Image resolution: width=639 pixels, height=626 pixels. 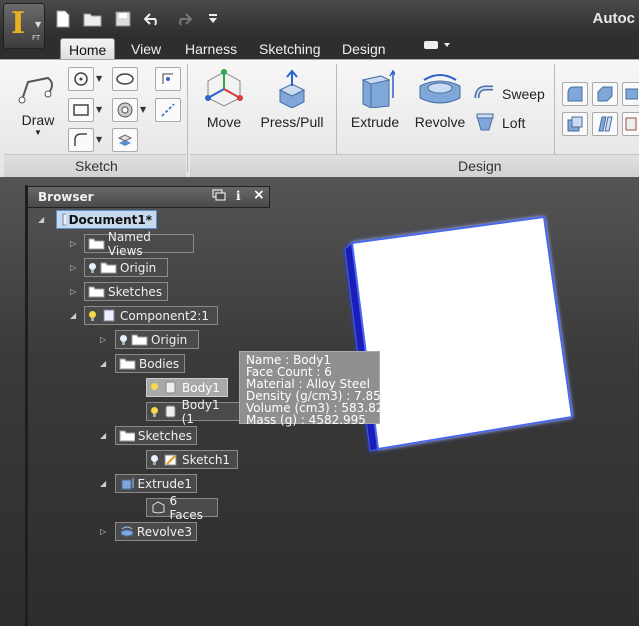 I want to click on tree-node-body1: Body1, so click(x=187, y=387).